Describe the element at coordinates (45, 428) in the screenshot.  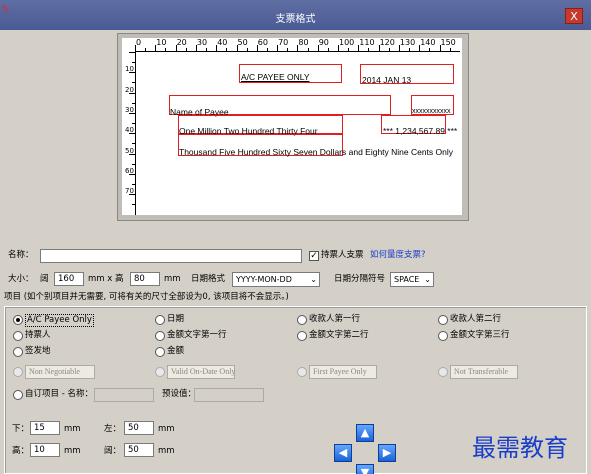
I see `bottom-input: 15` at that location.